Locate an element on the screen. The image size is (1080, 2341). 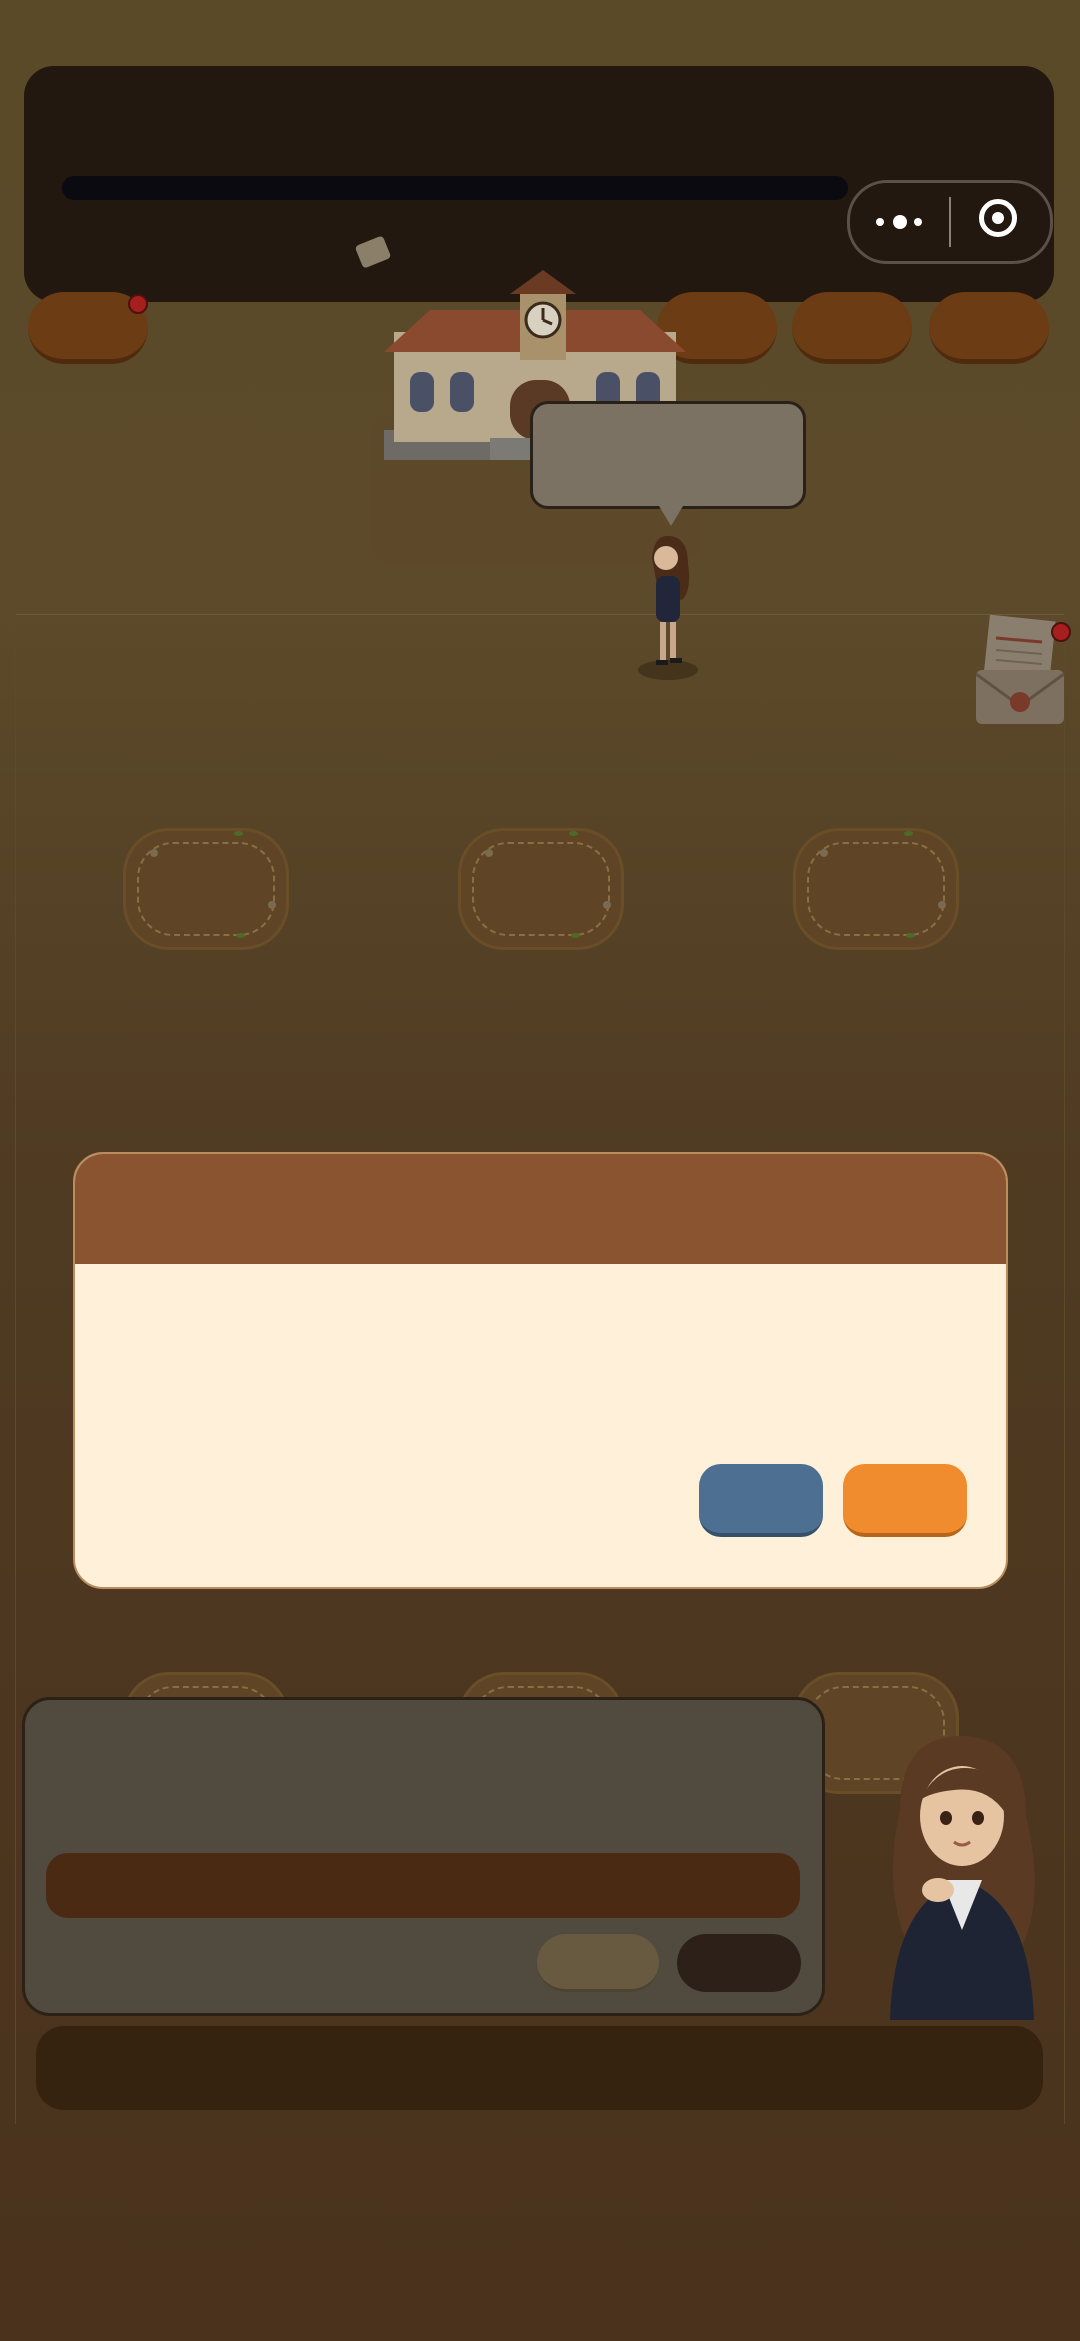
narration-next-button is located at coordinates (739, 1963).